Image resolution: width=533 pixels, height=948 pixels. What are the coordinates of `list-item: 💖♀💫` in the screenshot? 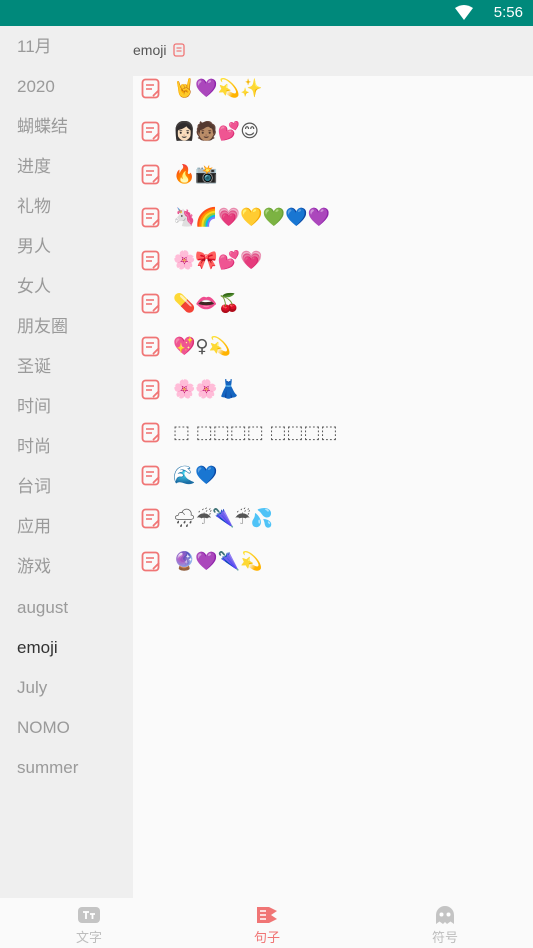 It's located at (333, 355).